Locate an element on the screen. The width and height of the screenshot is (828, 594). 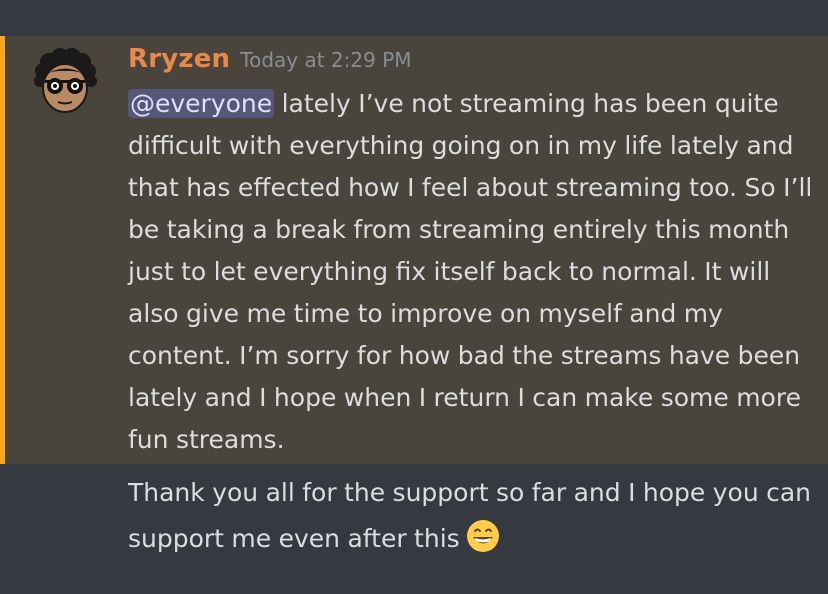
timestamp: Today at 2:29 PM is located at coordinates (326, 60).